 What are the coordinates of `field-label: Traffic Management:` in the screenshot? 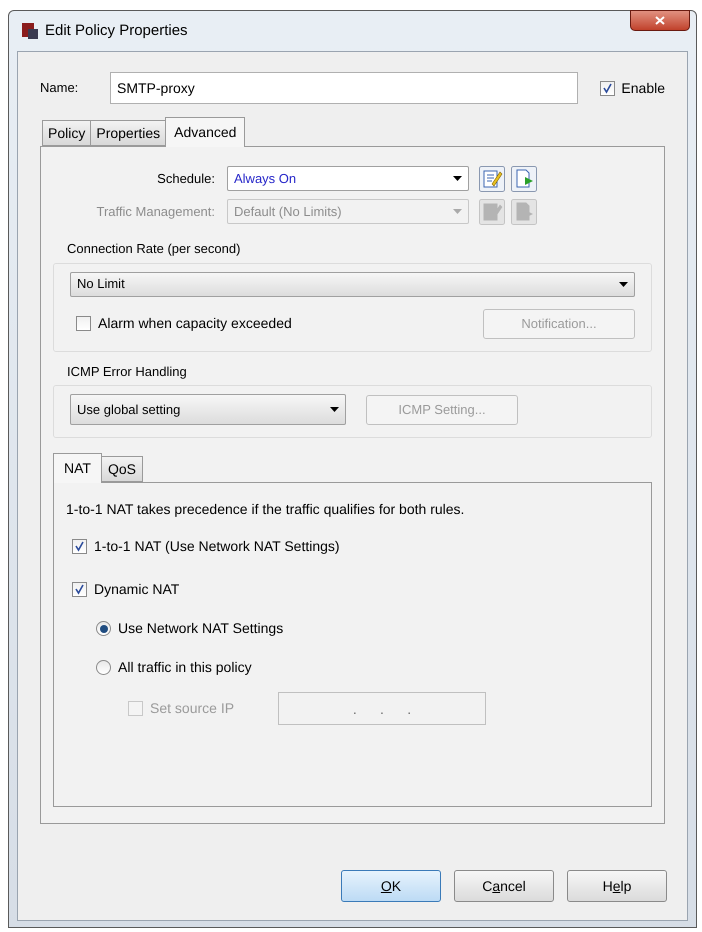 It's located at (156, 211).